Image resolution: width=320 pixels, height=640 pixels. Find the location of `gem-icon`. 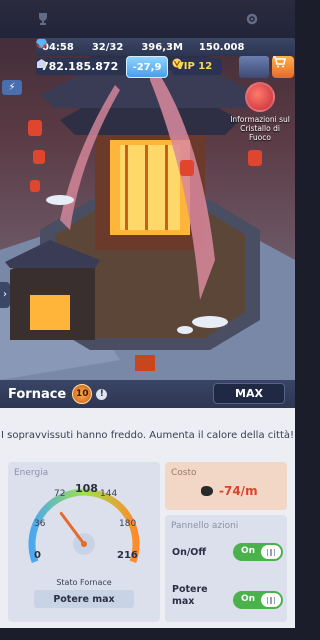

gem-icon is located at coordinates (41, 43).